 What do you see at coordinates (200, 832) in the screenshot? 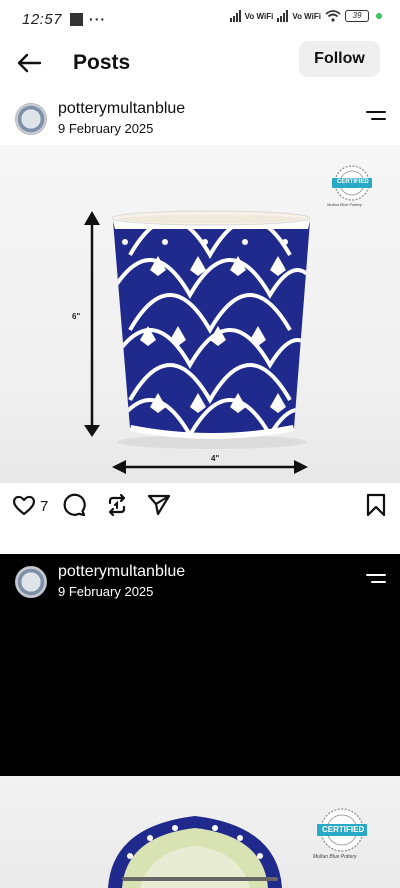
I see `post-image-preview: CERTIFIED Multan Blue Pottery` at bounding box center [200, 832].